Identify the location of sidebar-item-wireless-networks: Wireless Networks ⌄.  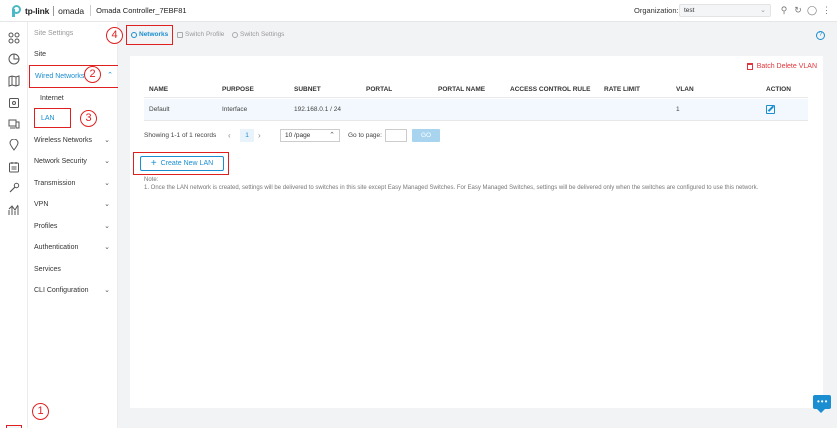
(74, 140).